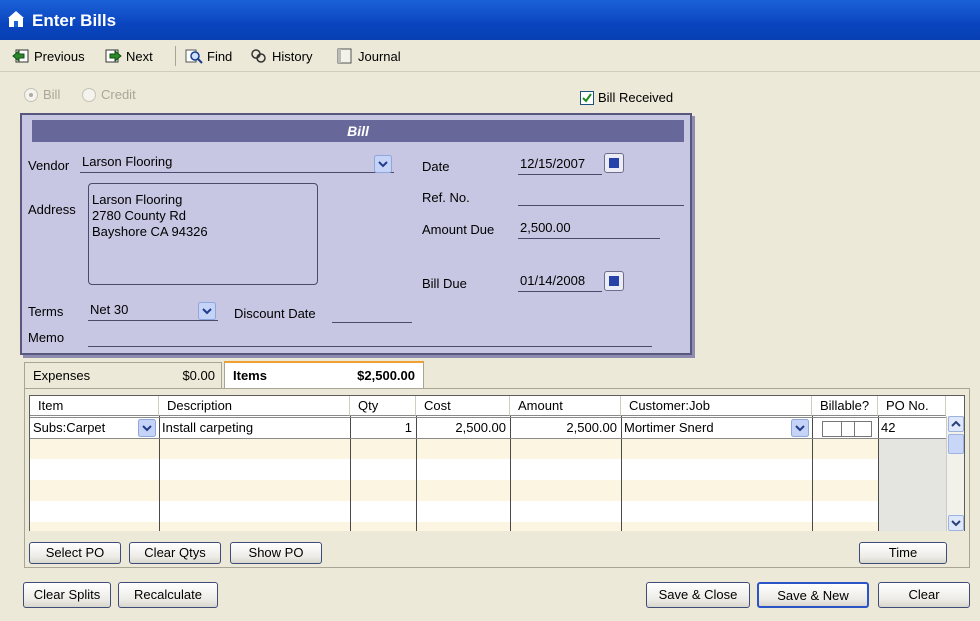  What do you see at coordinates (139, 215) in the screenshot?
I see `address-line-2: 2780 County Rd` at bounding box center [139, 215].